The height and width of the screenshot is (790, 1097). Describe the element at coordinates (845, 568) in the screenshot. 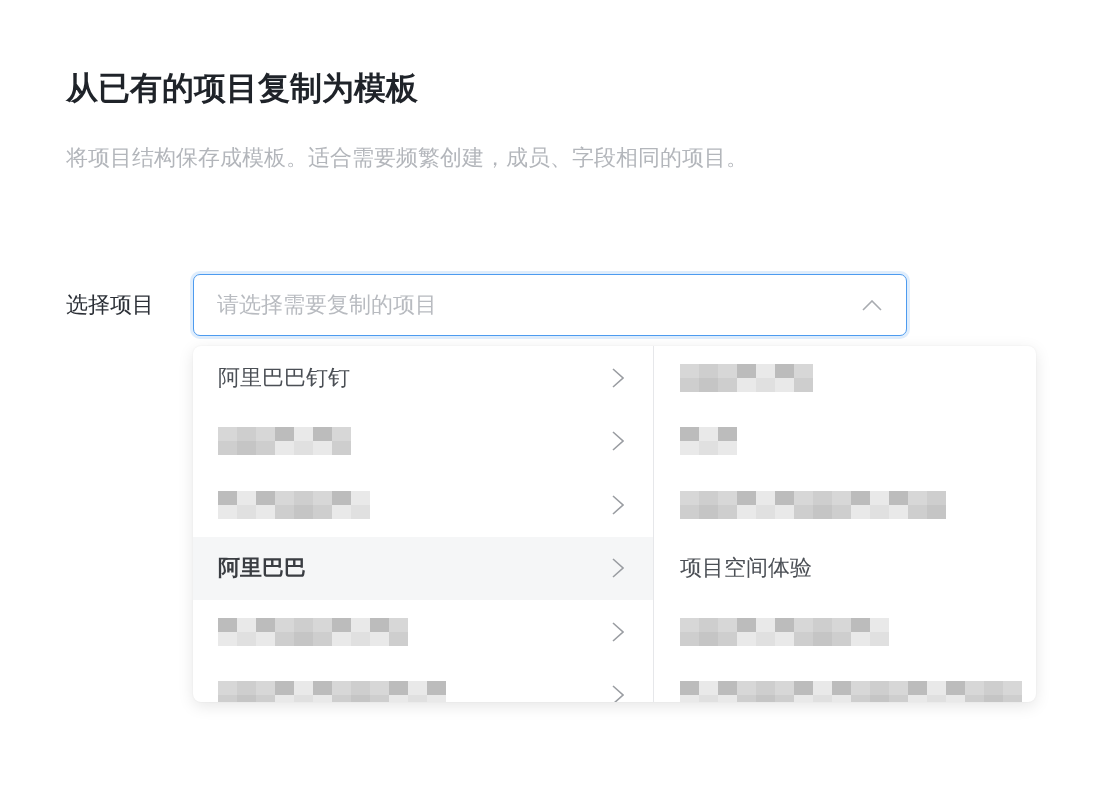

I see `cascader-option: 项目空间体验` at that location.